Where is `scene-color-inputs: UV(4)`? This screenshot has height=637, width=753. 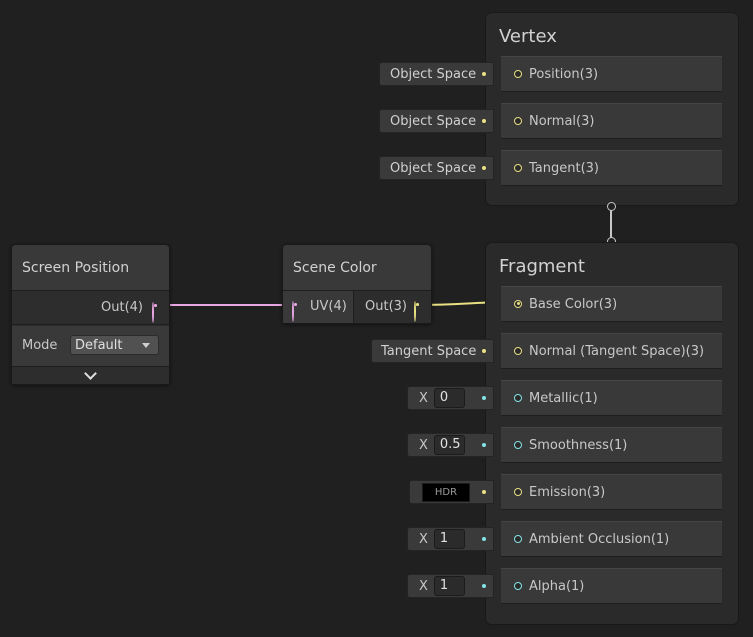
scene-color-inputs: UV(4) is located at coordinates (318, 307).